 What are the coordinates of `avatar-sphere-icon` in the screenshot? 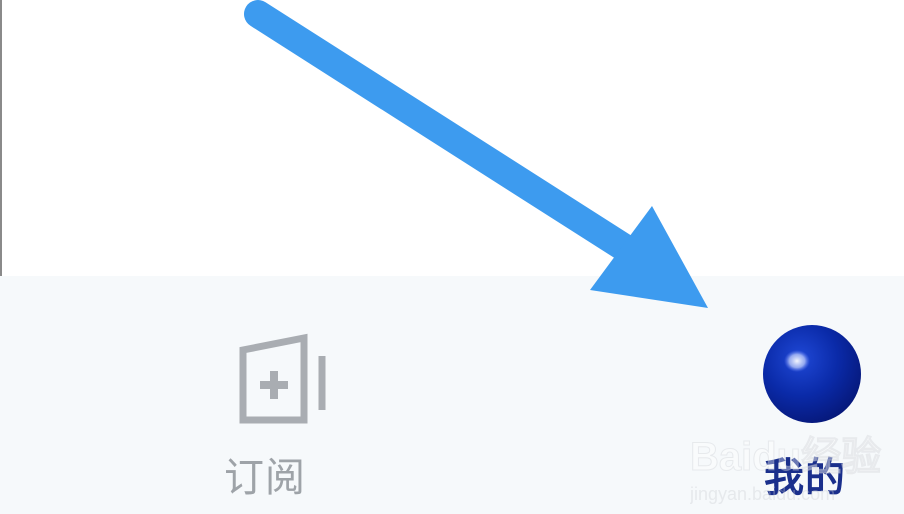 It's located at (812, 374).